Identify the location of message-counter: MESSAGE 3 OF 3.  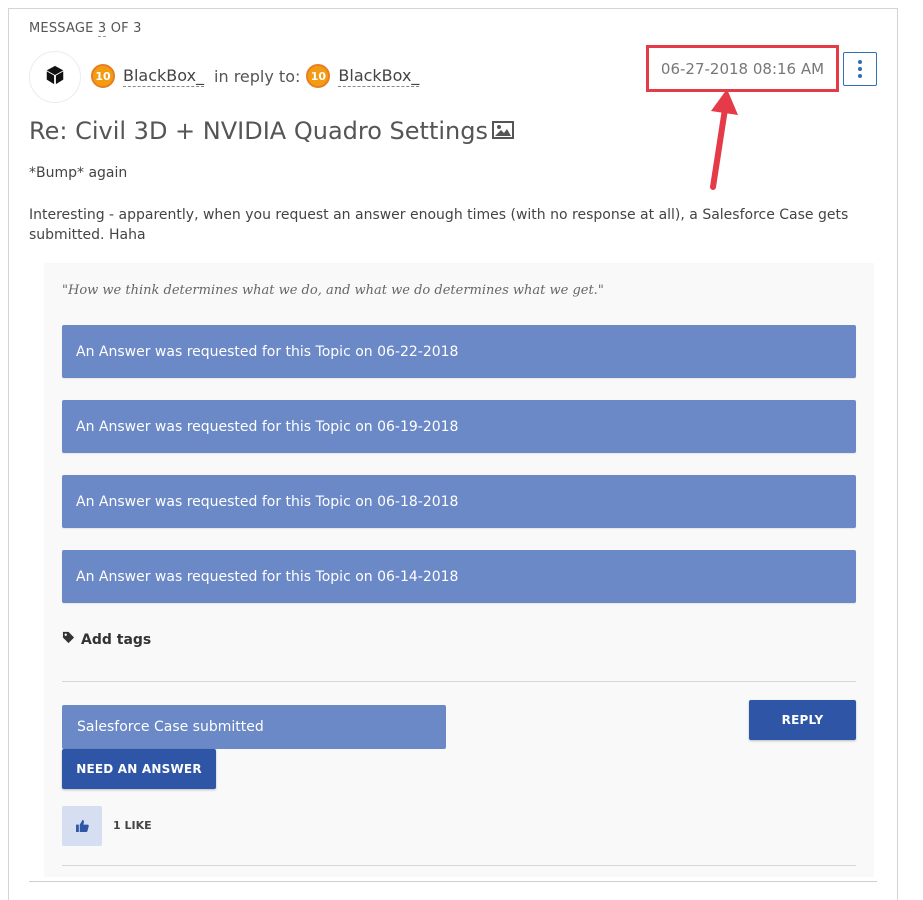
(85, 29).